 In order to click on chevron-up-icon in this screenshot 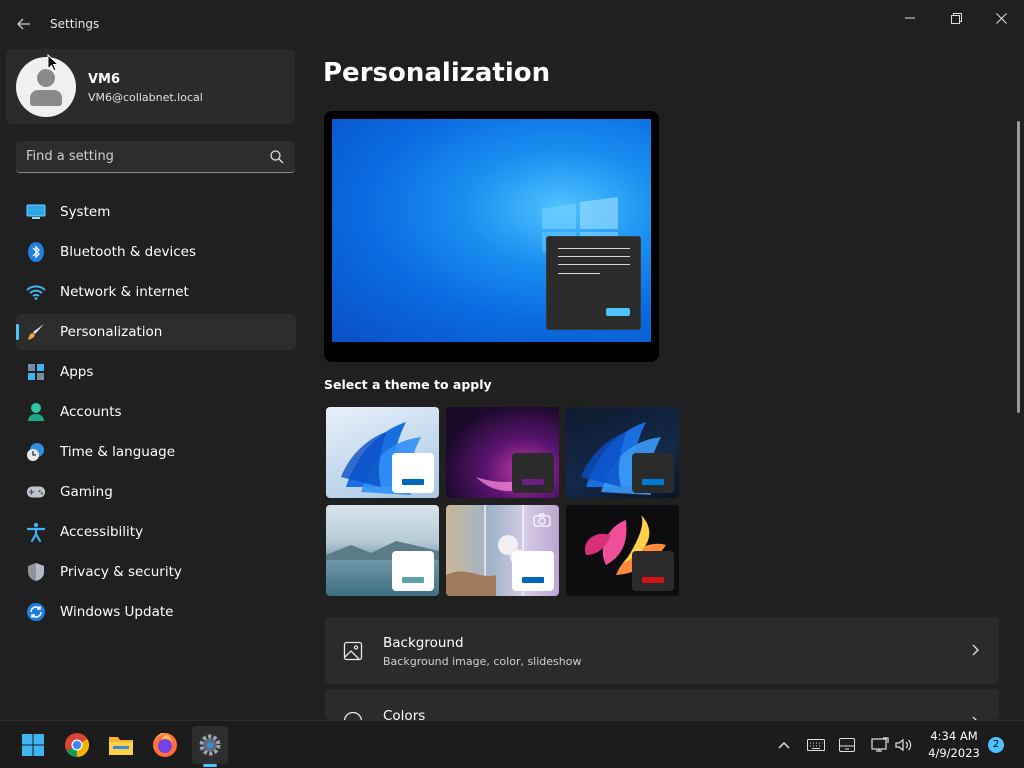, I will do `click(784, 745)`.